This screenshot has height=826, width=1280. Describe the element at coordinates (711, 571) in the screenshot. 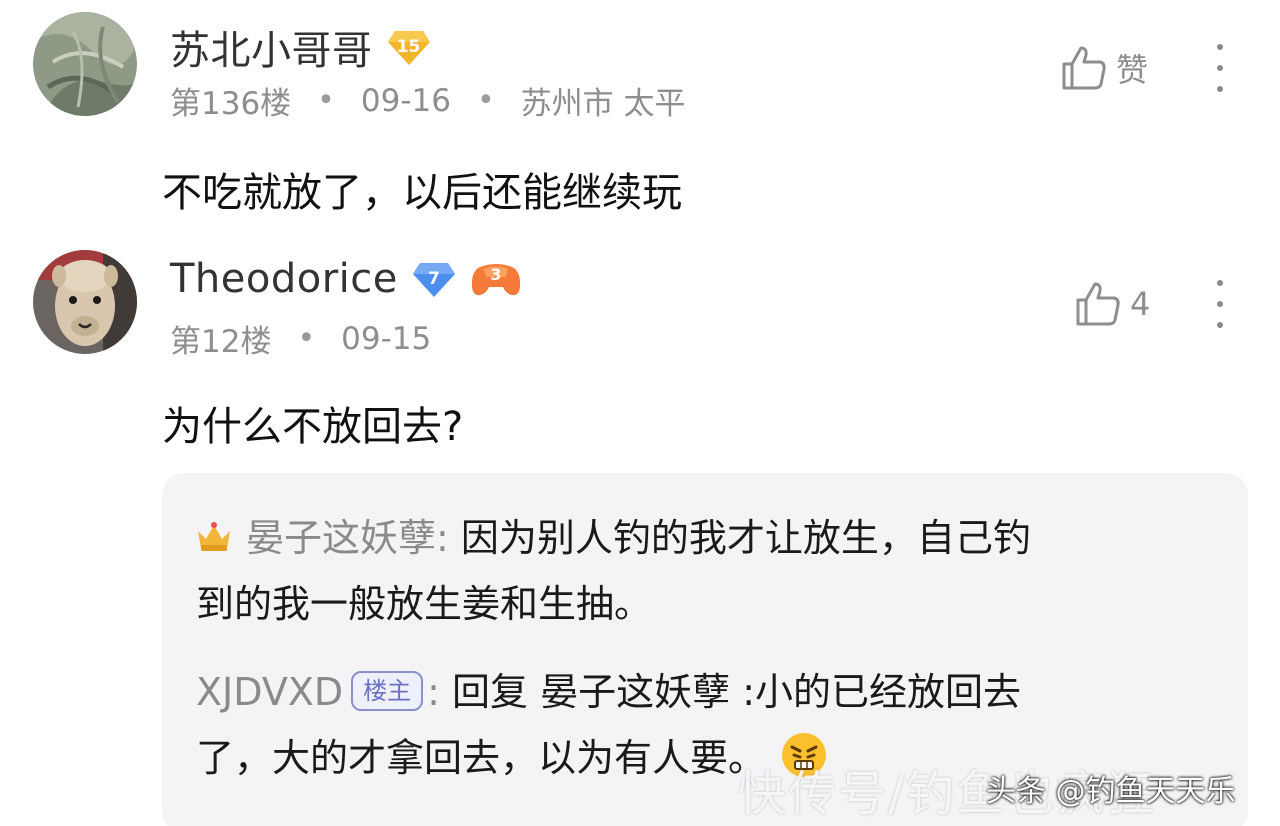

I see `reply-item: 晏子这妖孽: 因为别人钓的我才让放生，自己钓 到的我一般放生姜和生抽。` at that location.